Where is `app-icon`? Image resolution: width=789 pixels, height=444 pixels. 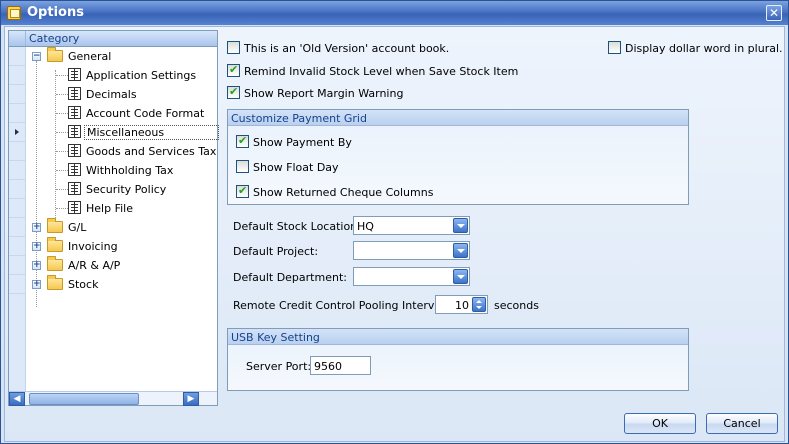 app-icon is located at coordinates (14, 13).